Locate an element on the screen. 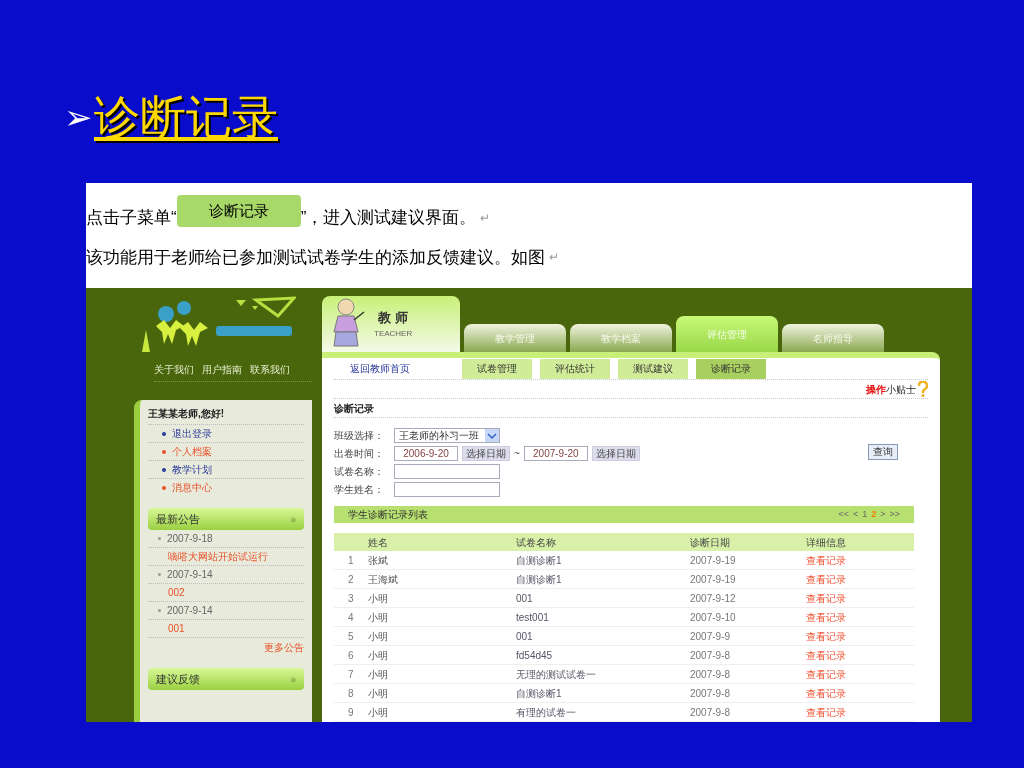  row-number: 2 is located at coordinates (351, 579).